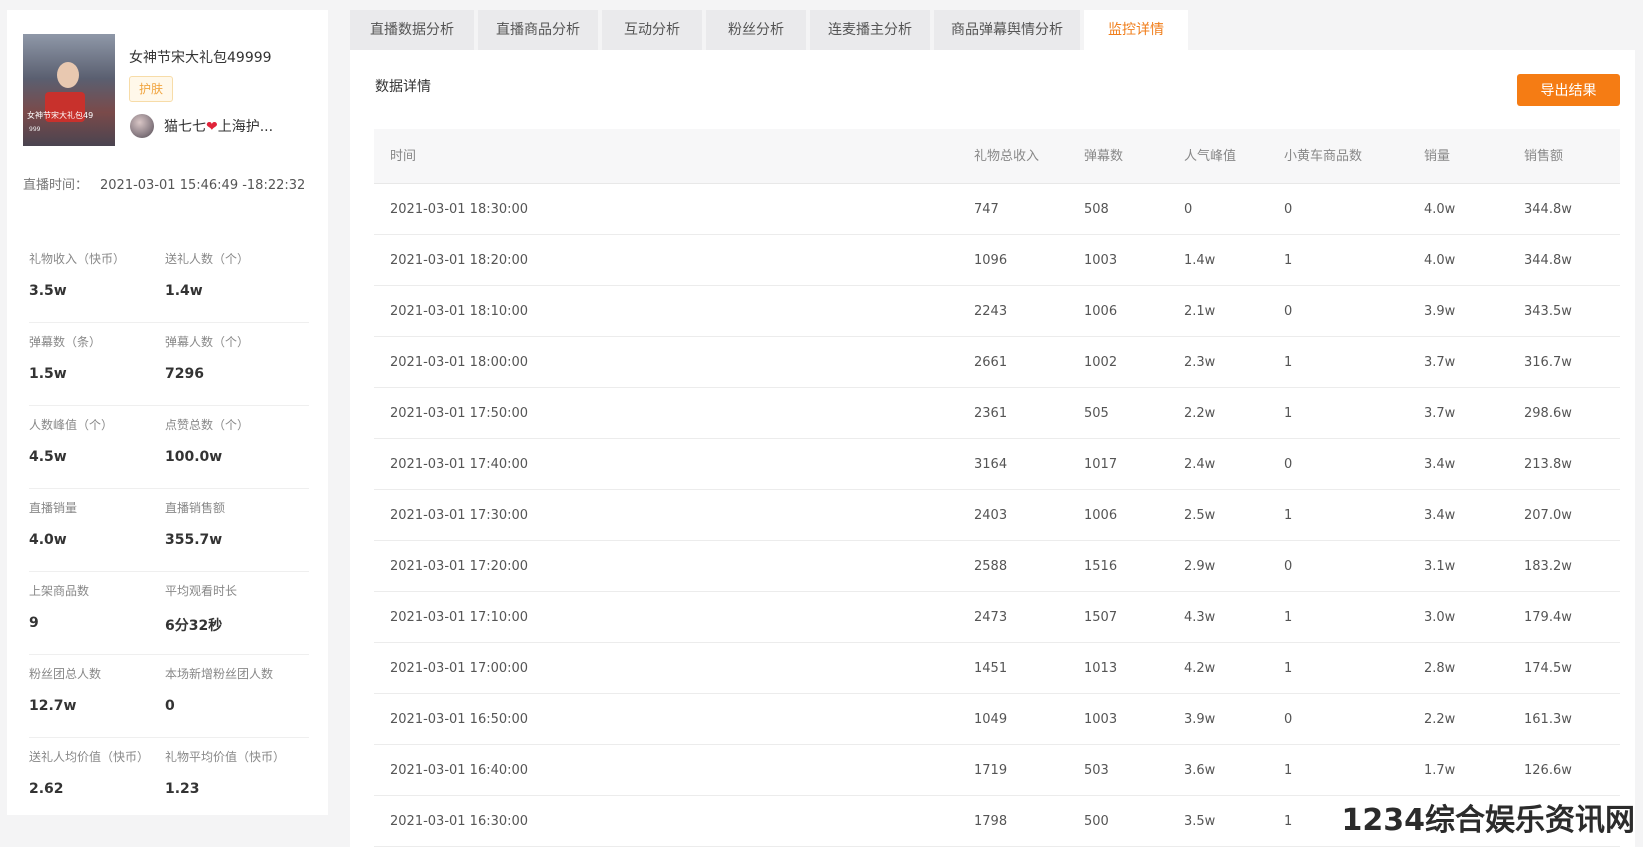 The image size is (1643, 847). I want to click on header-peak: 人气峰值, so click(1210, 156).